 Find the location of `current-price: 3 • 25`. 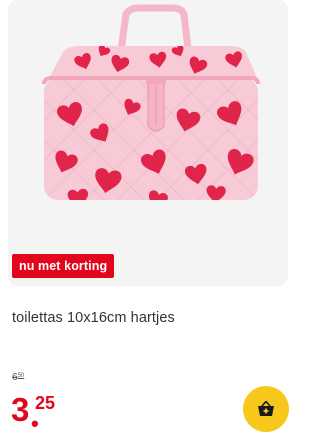

current-price: 3 • 25 is located at coordinates (33, 412).